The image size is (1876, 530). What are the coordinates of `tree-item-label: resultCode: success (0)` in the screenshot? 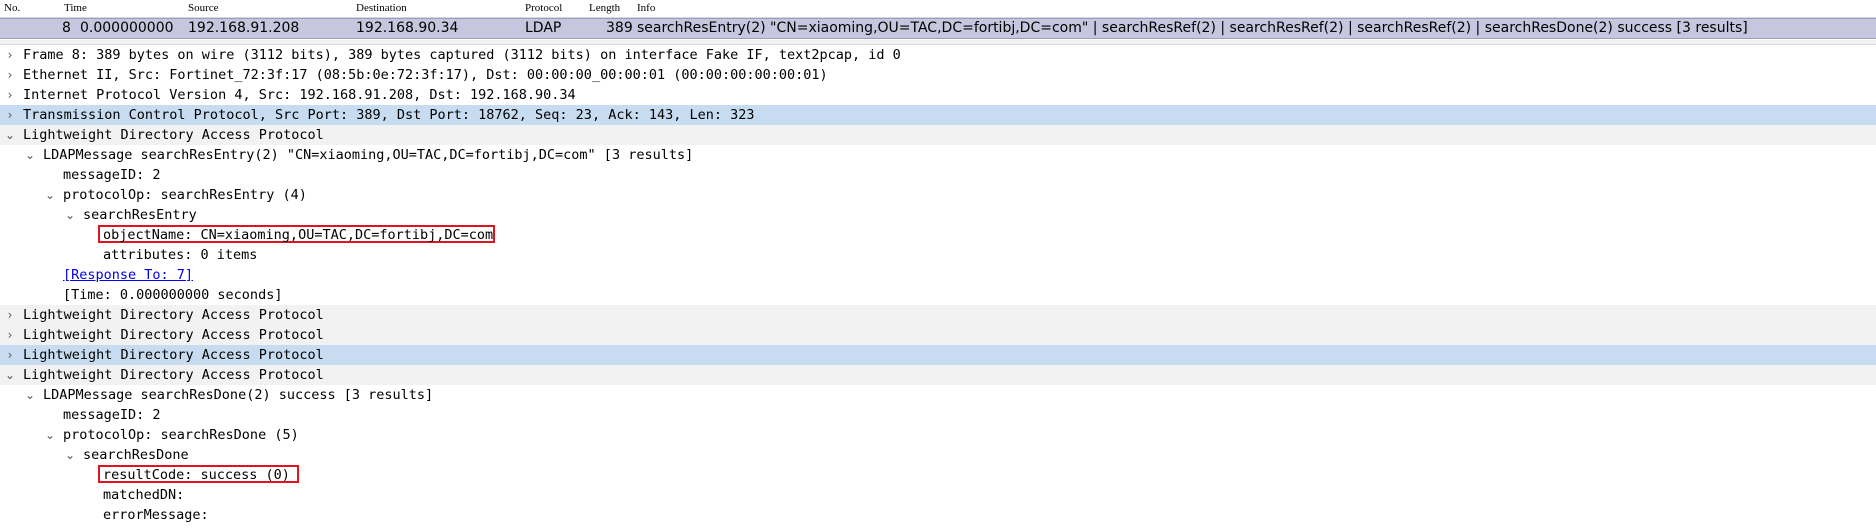 It's located at (196, 475).